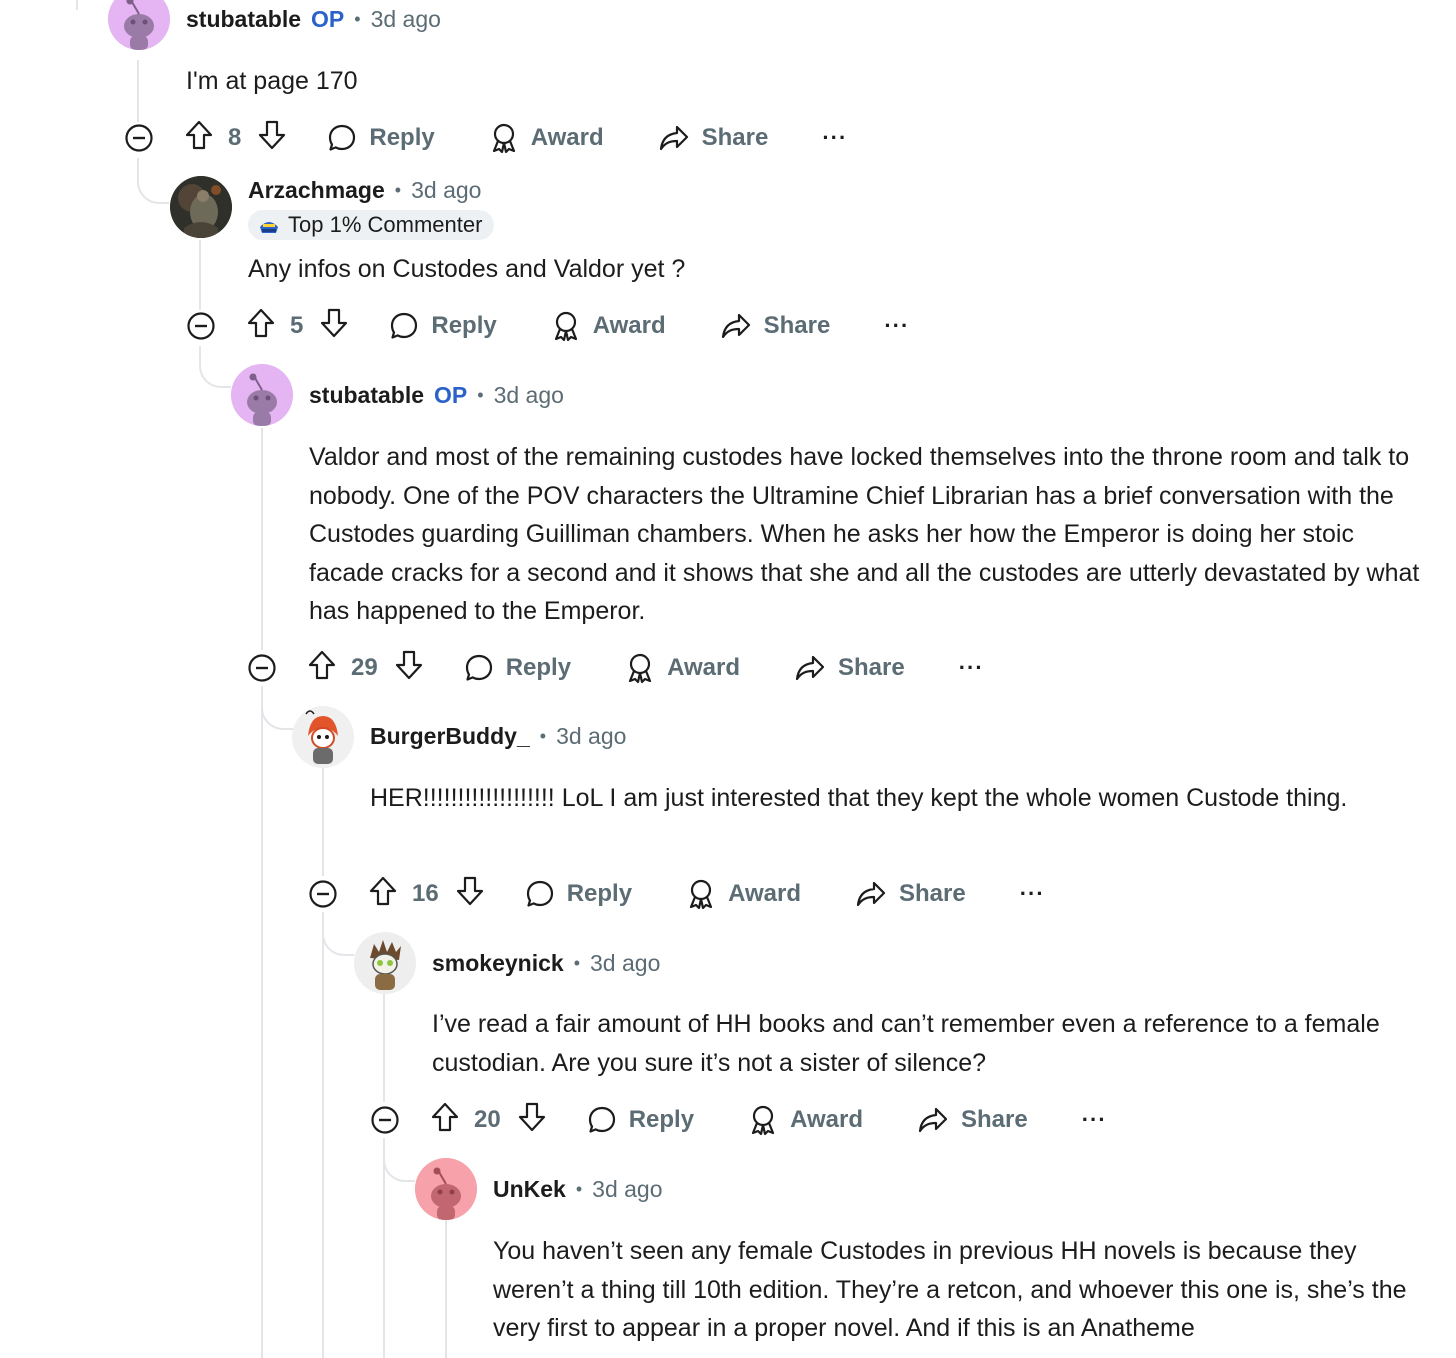  I want to click on vote-group: 5, so click(297, 326).